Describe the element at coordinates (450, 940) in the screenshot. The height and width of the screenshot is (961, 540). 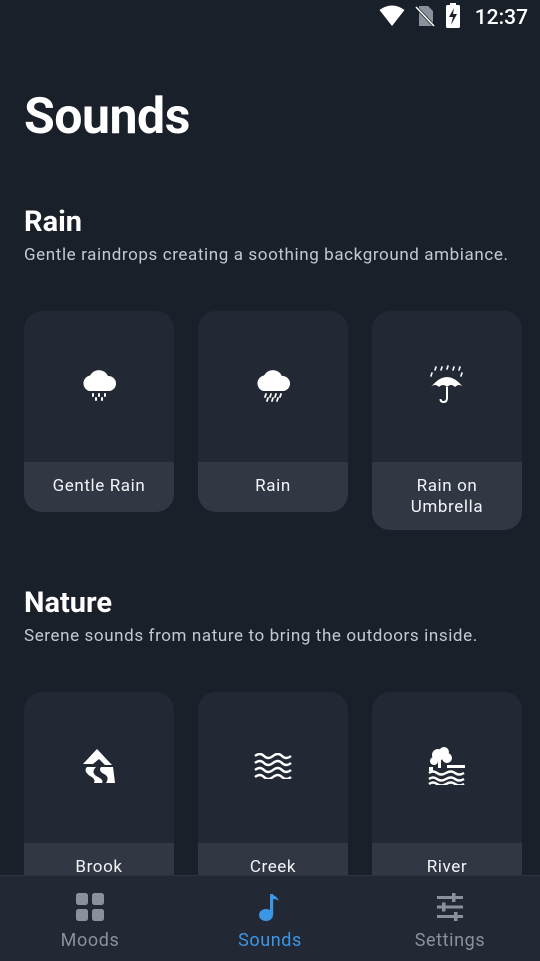
I see `nav-item-label: Settings` at that location.